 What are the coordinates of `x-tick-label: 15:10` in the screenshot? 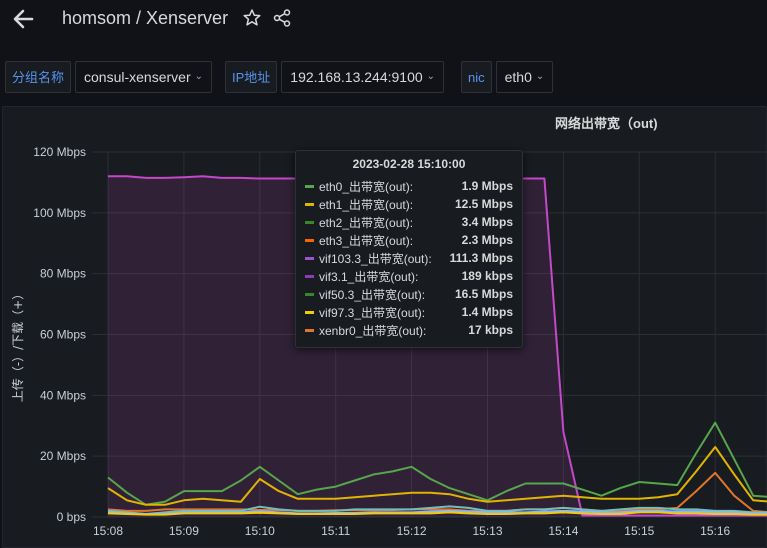 It's located at (260, 531).